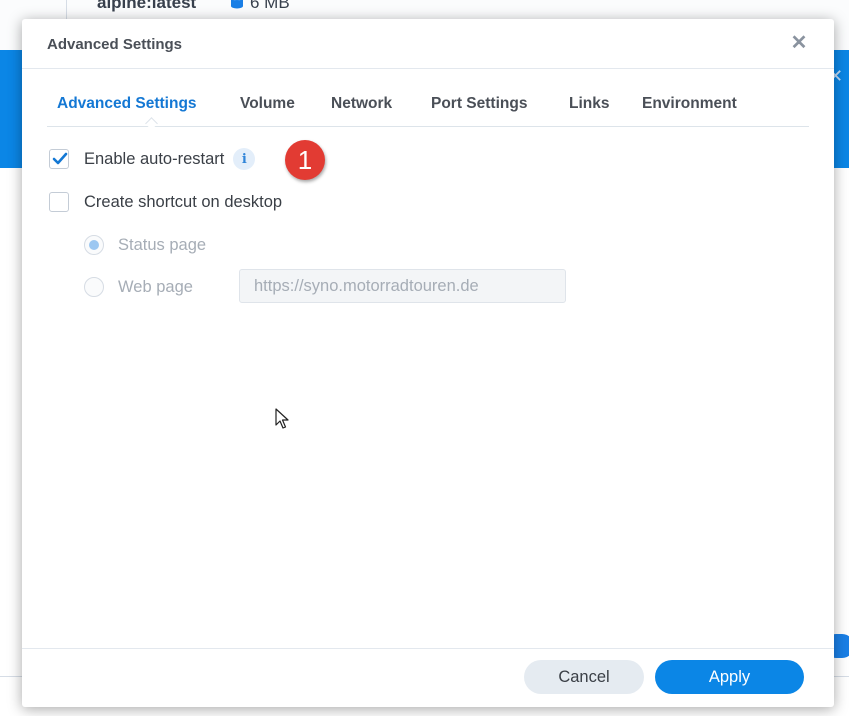 The height and width of the screenshot is (716, 849). I want to click on web-page-label: Web page, so click(155, 286).